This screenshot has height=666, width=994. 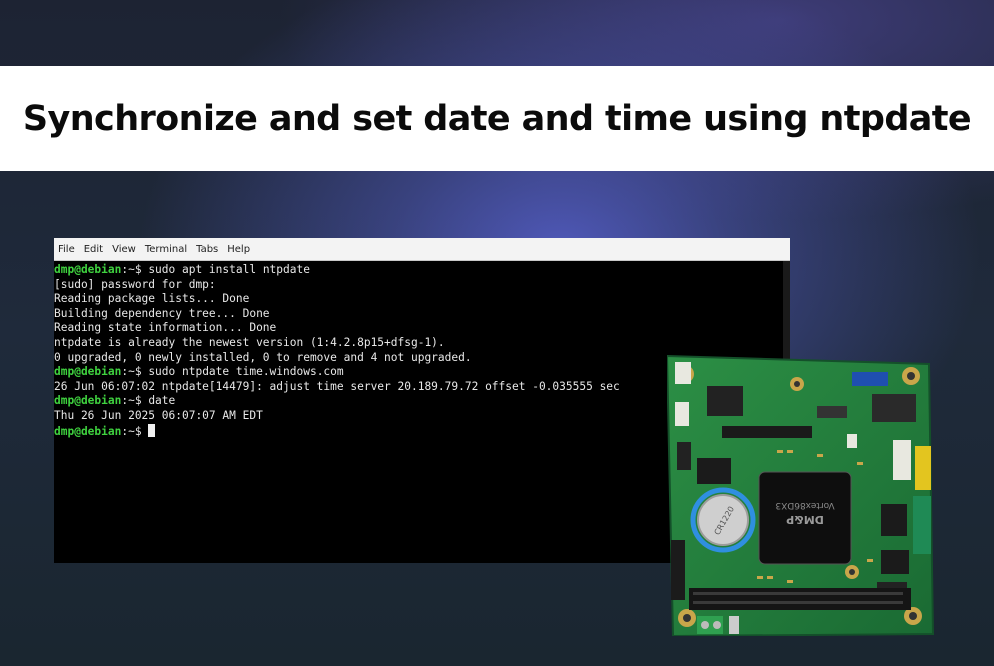 What do you see at coordinates (135, 284) in the screenshot?
I see `output-text: [sudo] password for dmp:` at bounding box center [135, 284].